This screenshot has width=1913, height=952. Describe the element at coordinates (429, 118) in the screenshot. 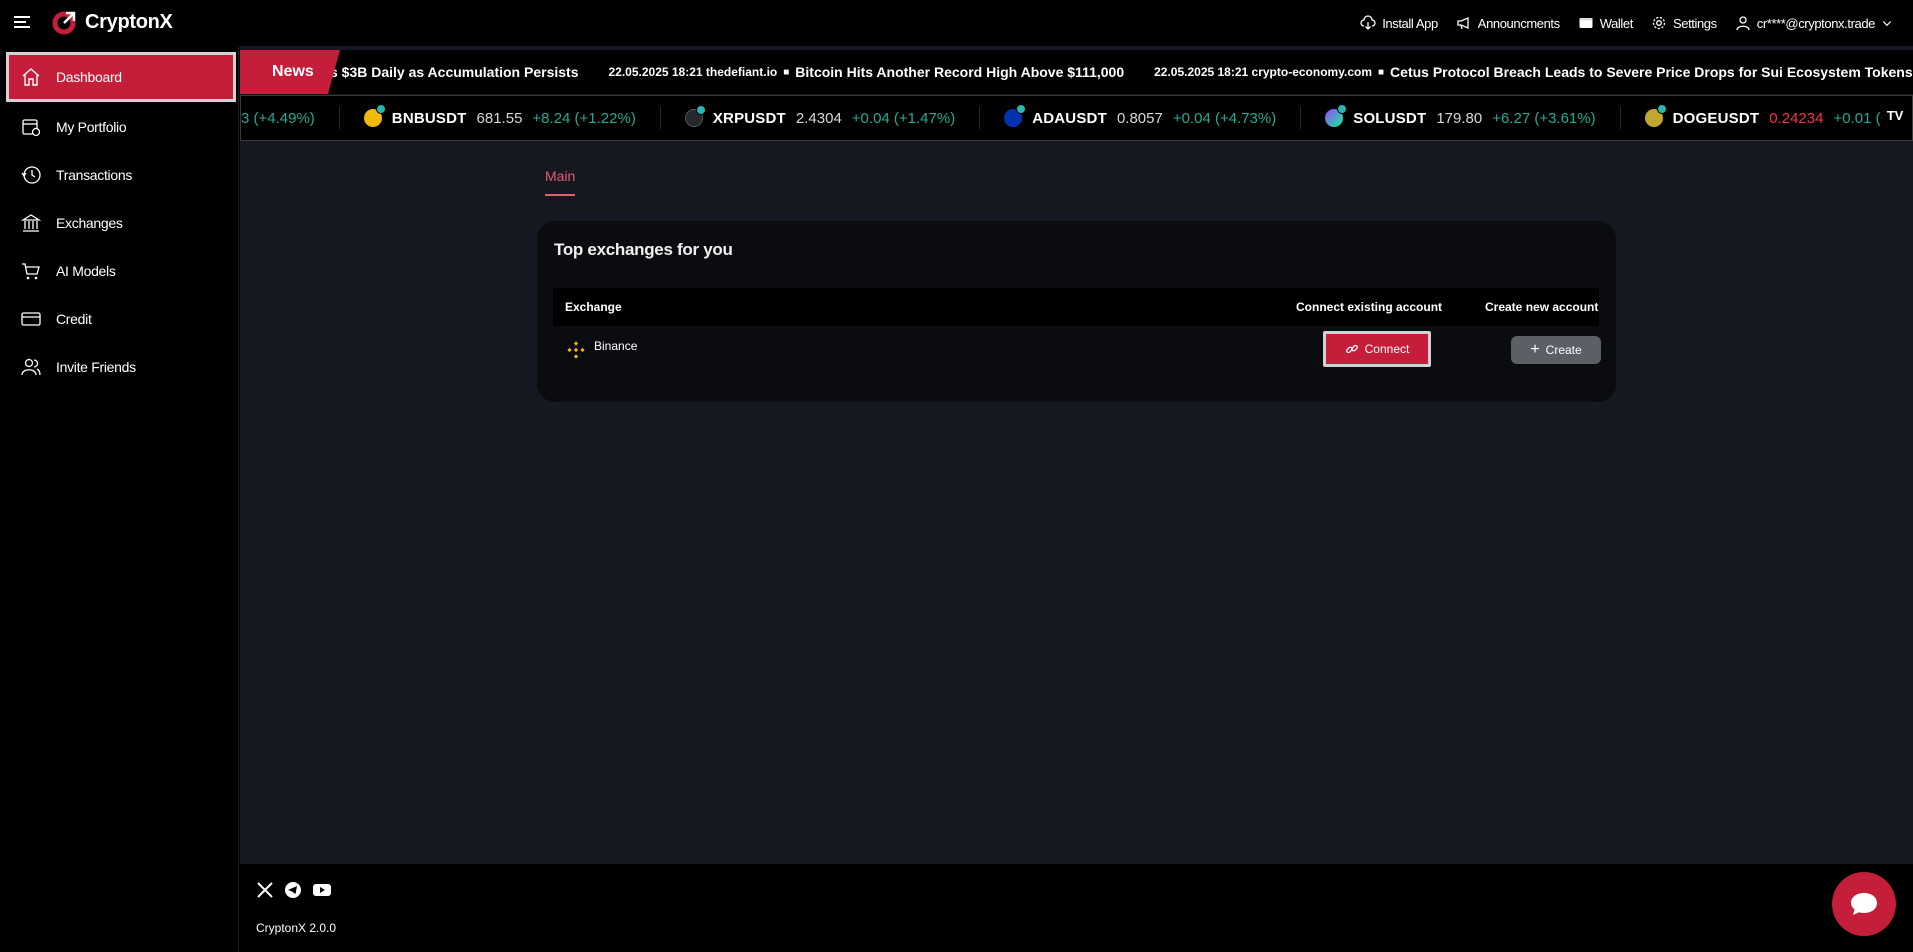

I see `ticker-symbol: BNBUSDT` at that location.